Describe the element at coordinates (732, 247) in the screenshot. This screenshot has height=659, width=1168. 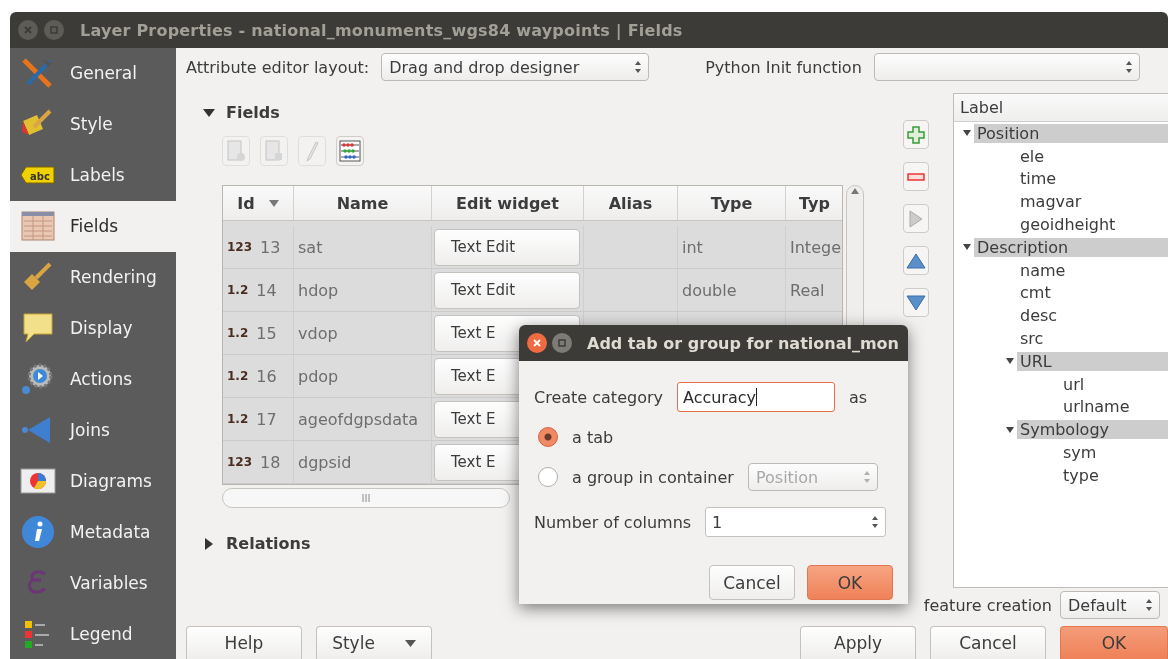
I see `table-cell: int` at that location.